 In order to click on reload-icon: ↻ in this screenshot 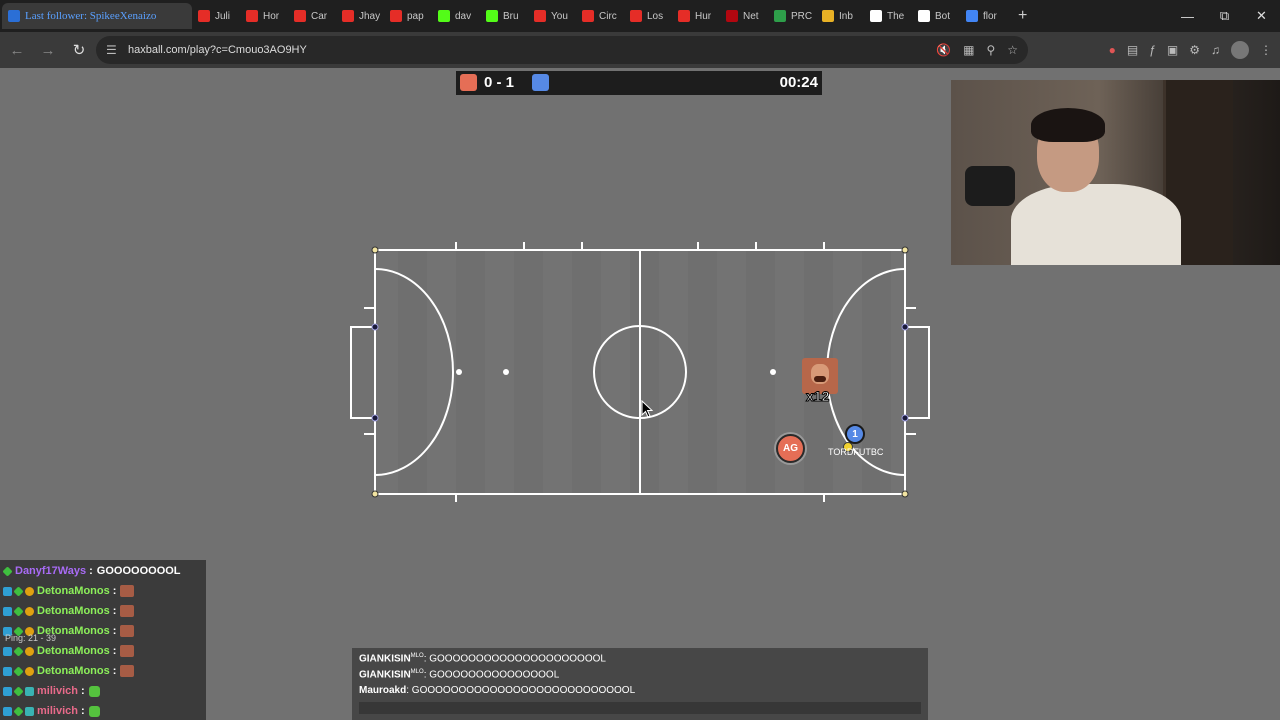, I will do `click(79, 50)`.